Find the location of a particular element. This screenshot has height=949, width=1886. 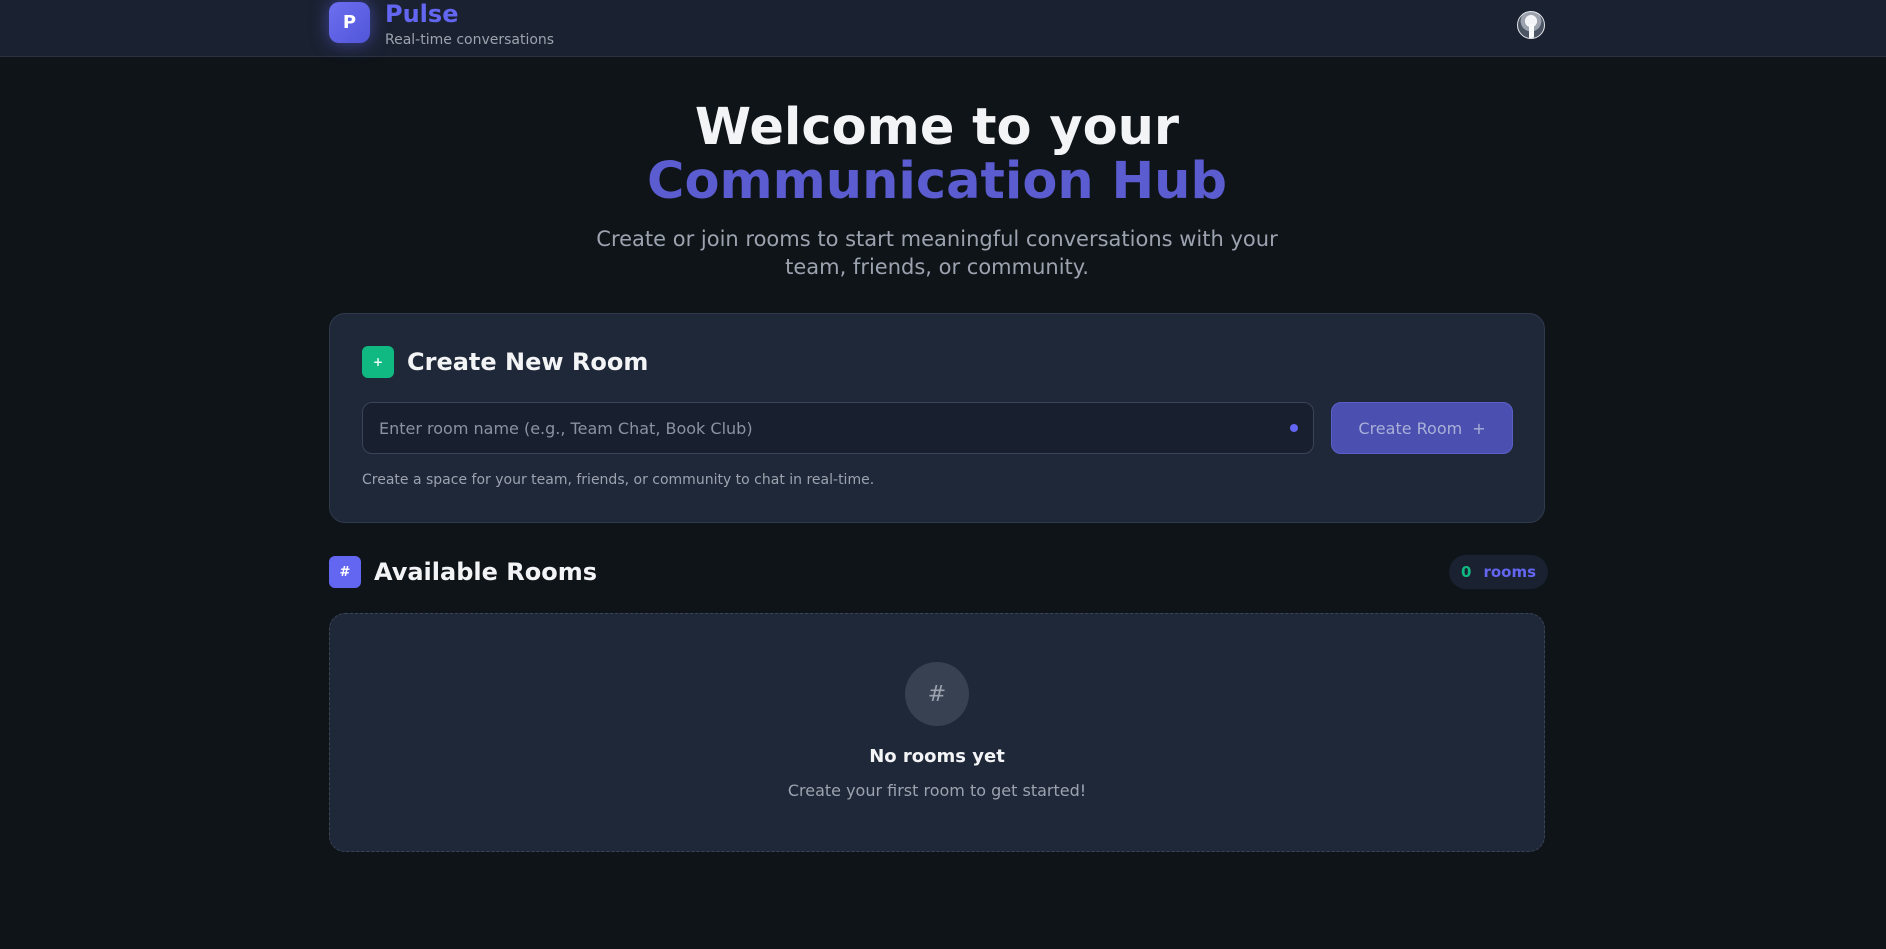

room-count-number: 0 is located at coordinates (1466, 572).